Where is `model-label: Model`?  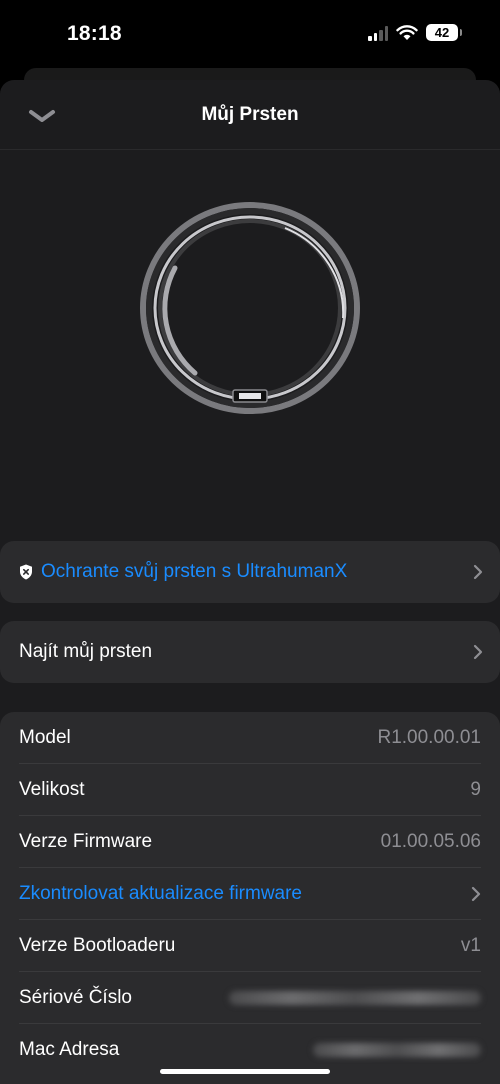
model-label: Model is located at coordinates (45, 737).